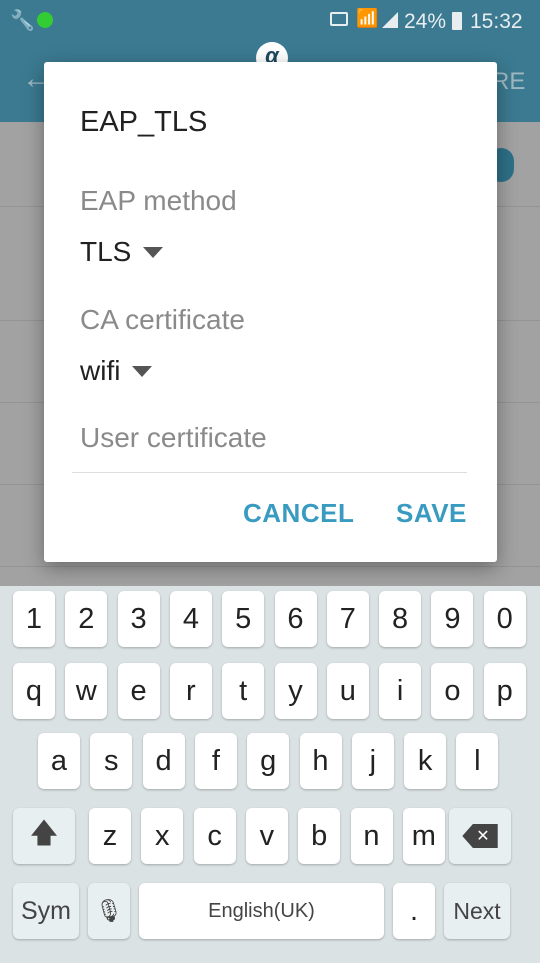 The height and width of the screenshot is (963, 540). I want to click on save-button: SAVE, so click(431, 513).